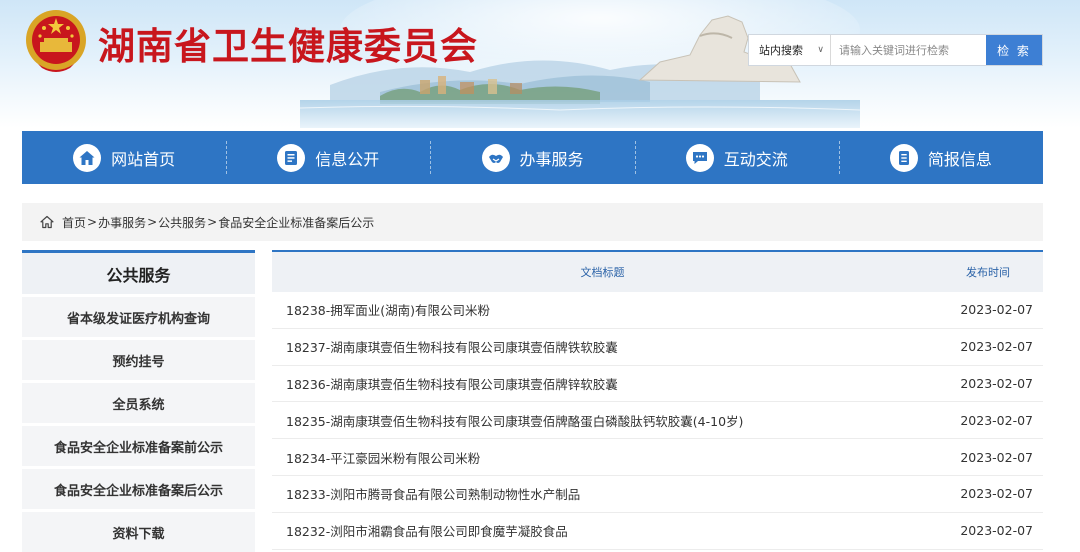 This screenshot has height=552, width=1080. What do you see at coordinates (138, 317) in the screenshot?
I see `sidebar-item-medical-institution-query: 省本级发证医疗机构查询` at bounding box center [138, 317].